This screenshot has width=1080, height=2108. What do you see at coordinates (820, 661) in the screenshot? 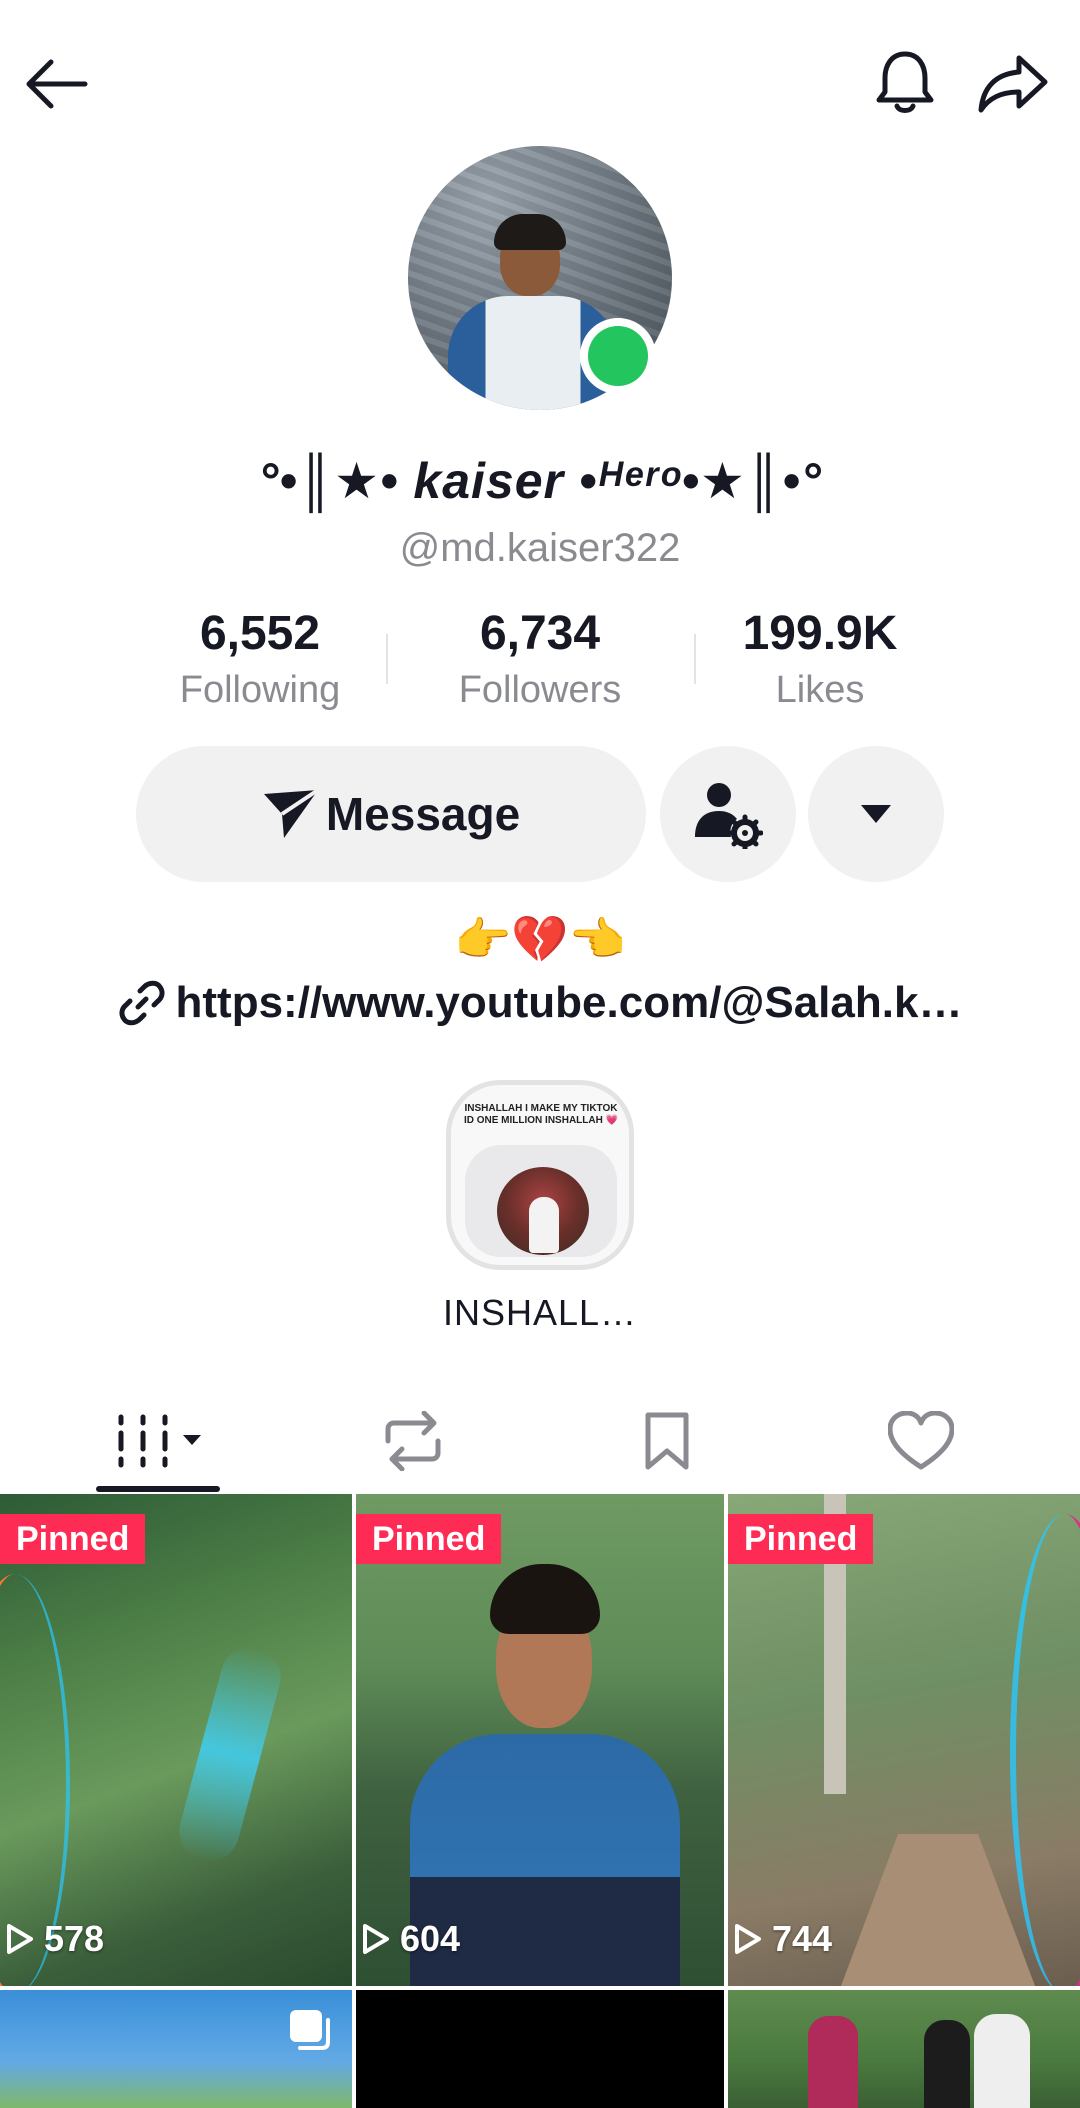
I see `stat-likes: 199.9K Likes` at bounding box center [820, 661].